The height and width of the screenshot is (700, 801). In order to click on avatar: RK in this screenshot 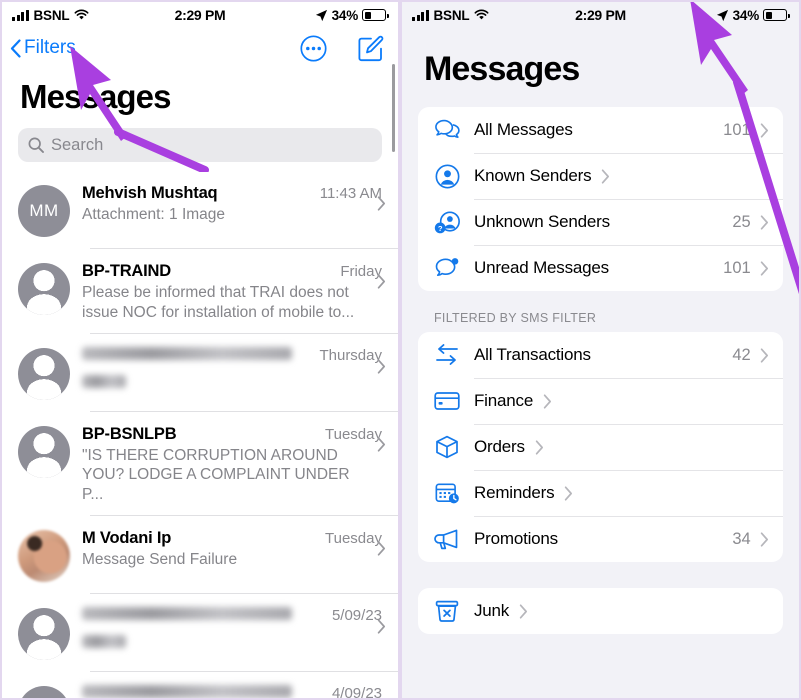, I will do `click(44, 692)`.